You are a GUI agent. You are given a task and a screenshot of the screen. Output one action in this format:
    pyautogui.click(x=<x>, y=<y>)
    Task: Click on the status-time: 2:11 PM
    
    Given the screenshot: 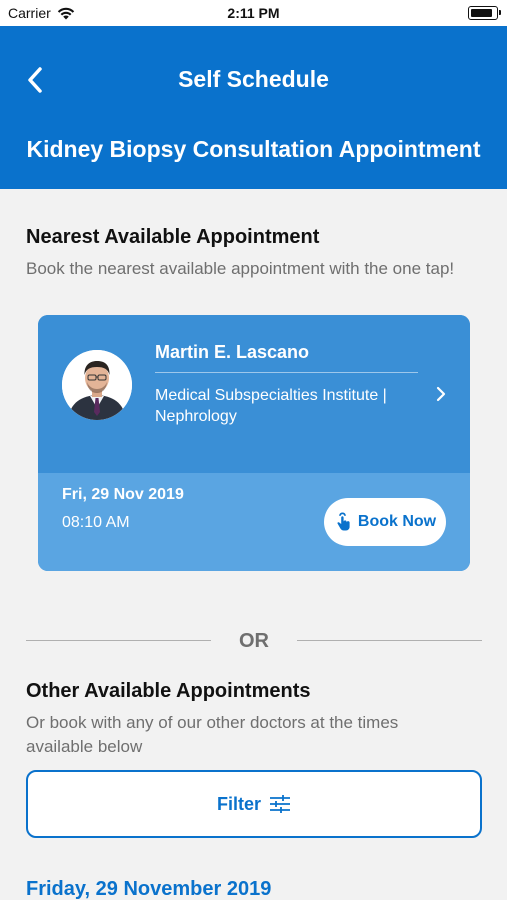 What is the action you would take?
    pyautogui.click(x=253, y=13)
    